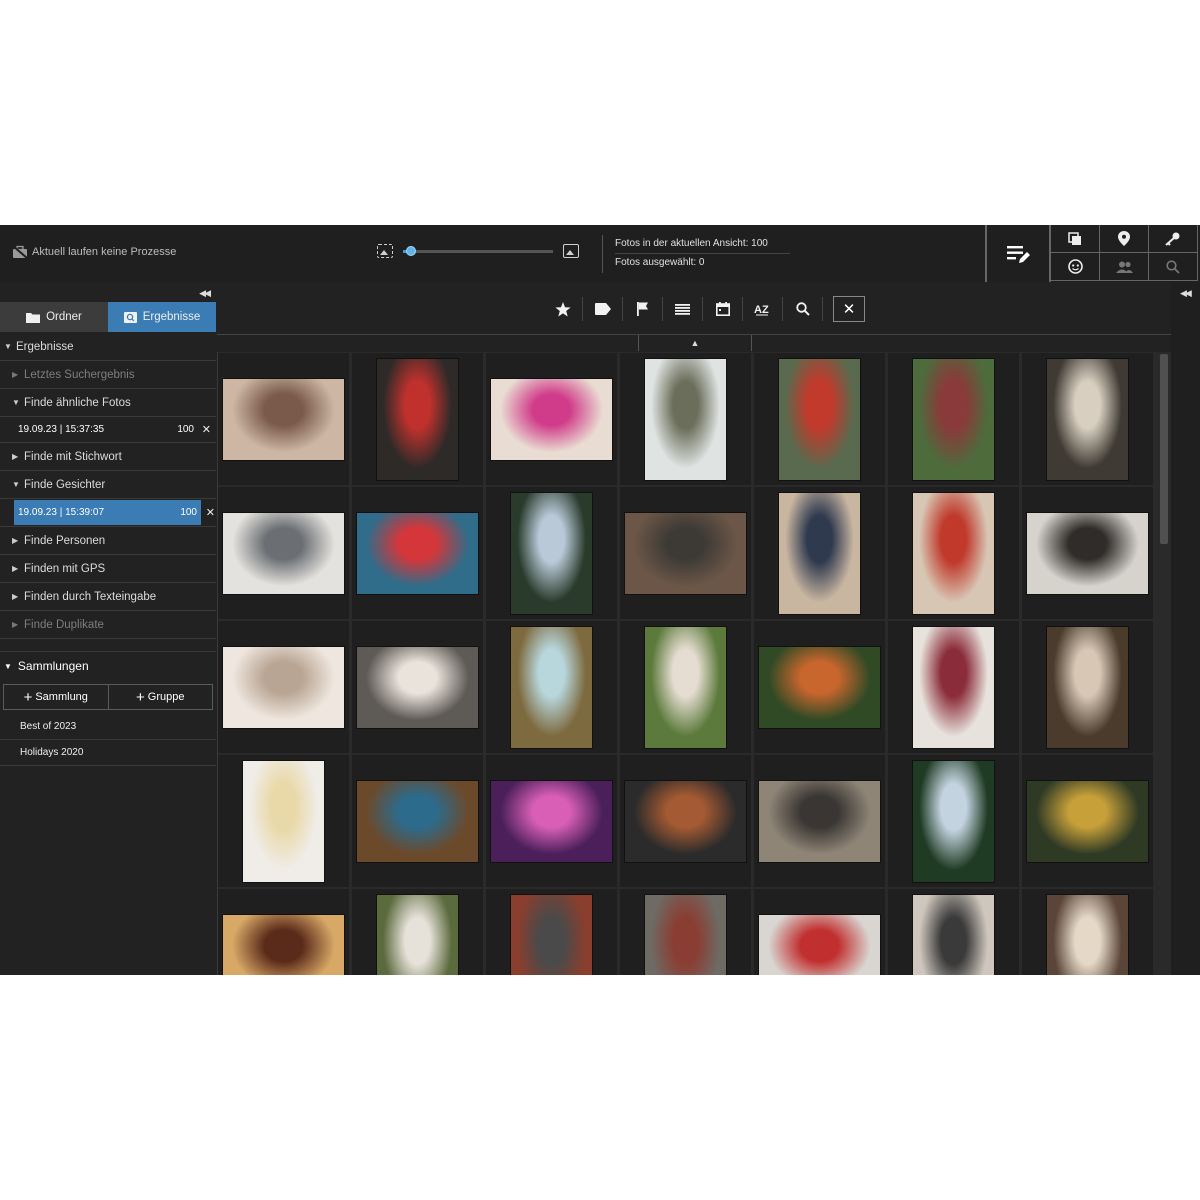  I want to click on add-collection-button: + Sammlung, so click(56, 697).